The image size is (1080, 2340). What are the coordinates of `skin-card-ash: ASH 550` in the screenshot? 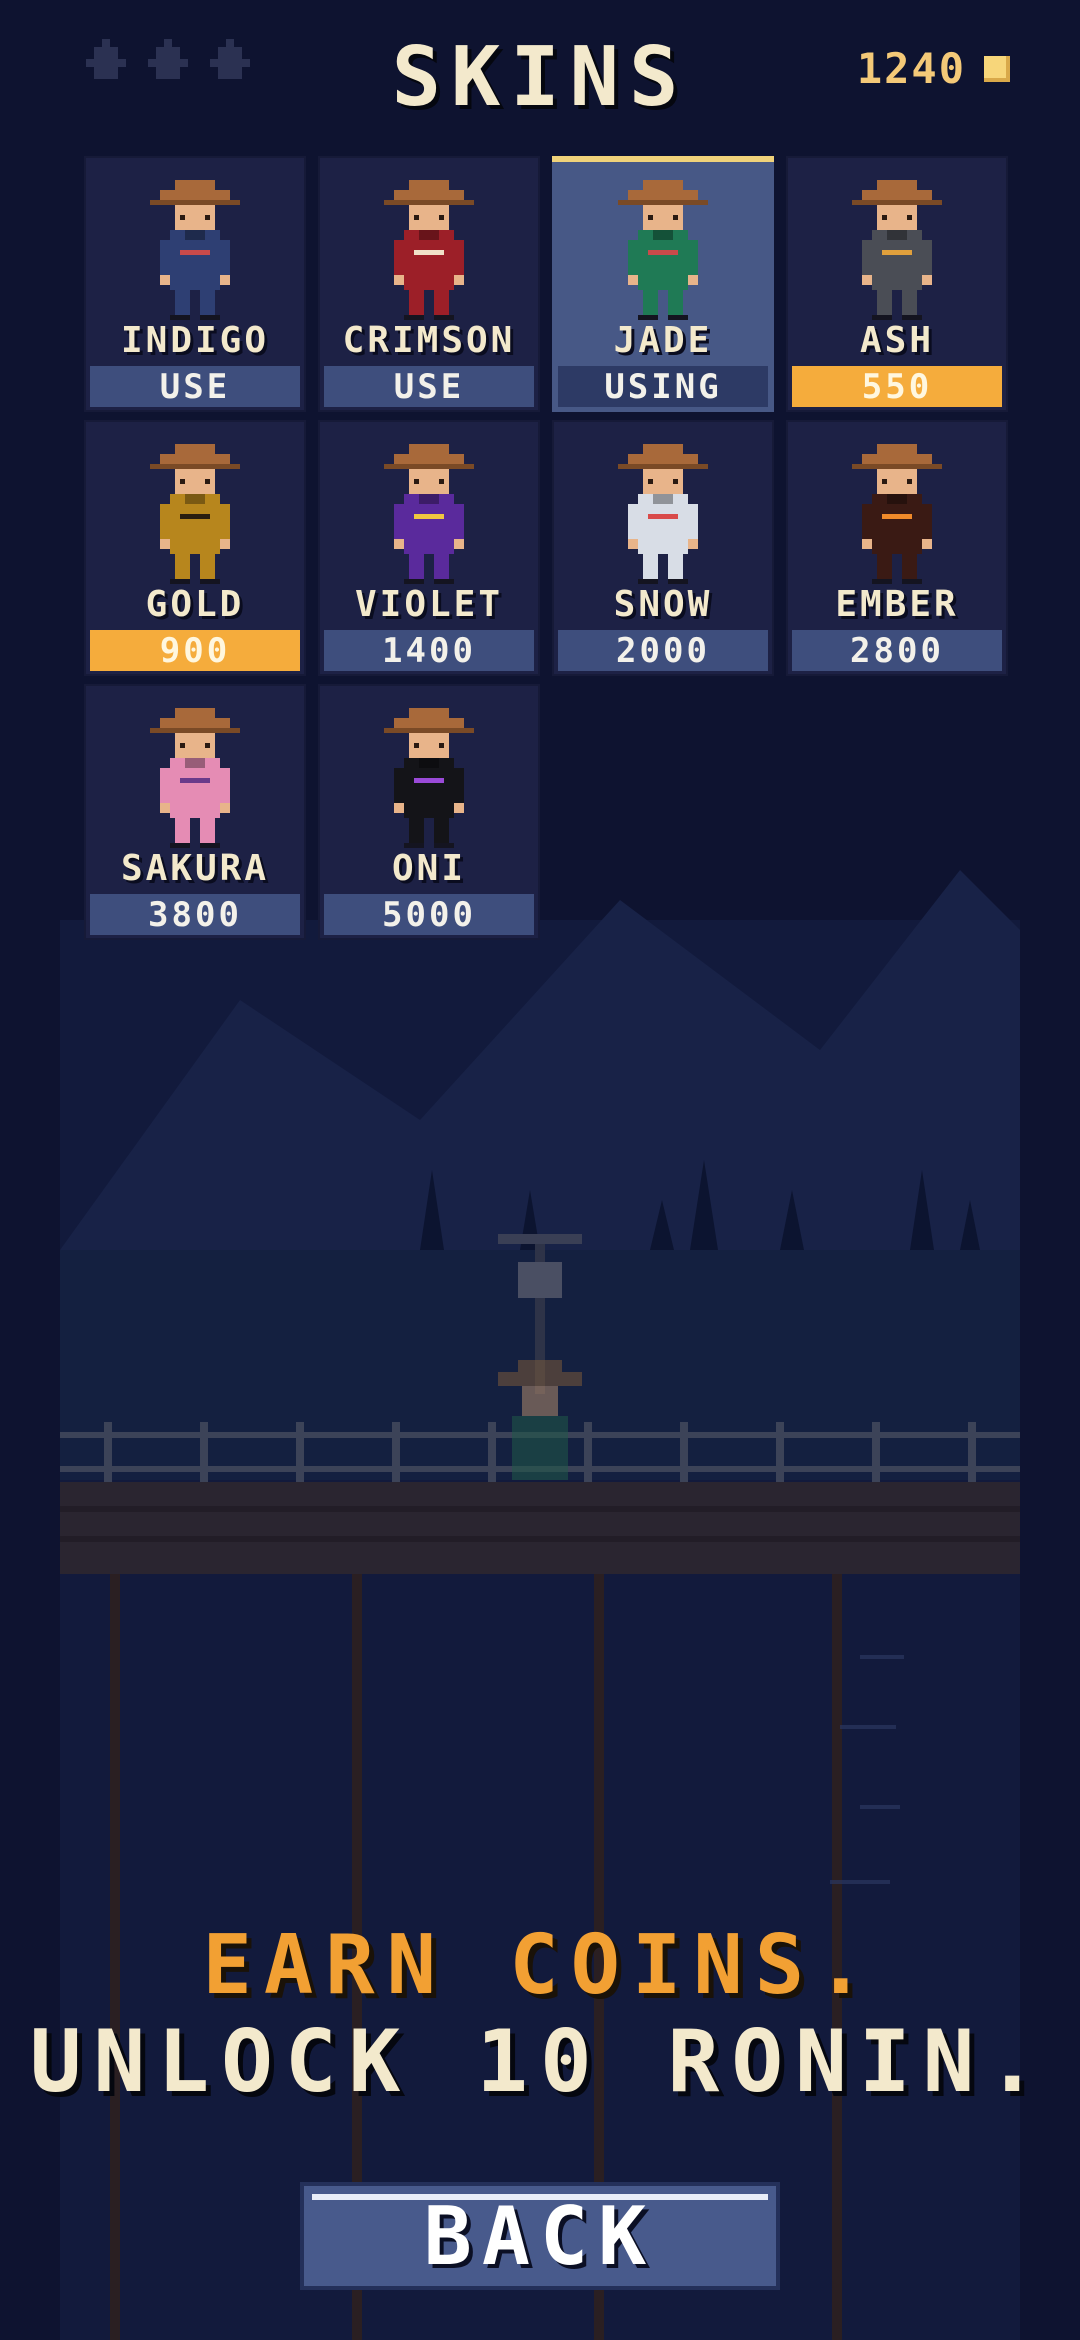 It's located at (897, 284).